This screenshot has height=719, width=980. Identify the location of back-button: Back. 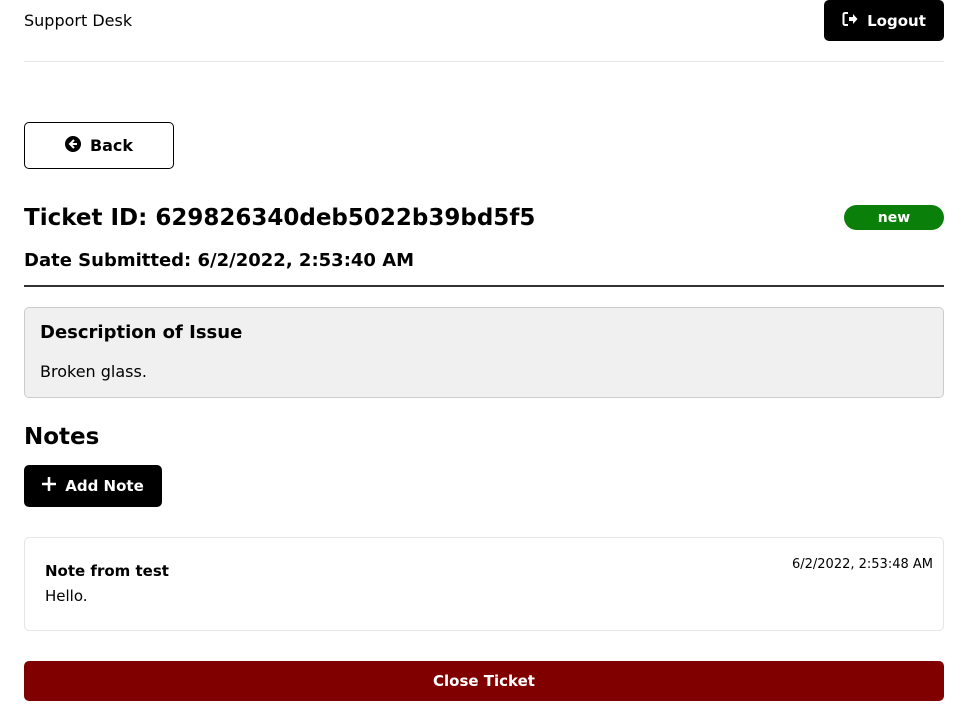
(99, 145).